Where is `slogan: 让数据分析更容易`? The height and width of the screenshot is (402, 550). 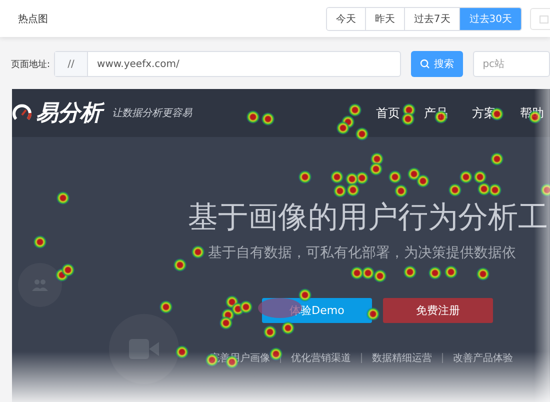
slogan: 让数据分析更容易 is located at coordinates (152, 113).